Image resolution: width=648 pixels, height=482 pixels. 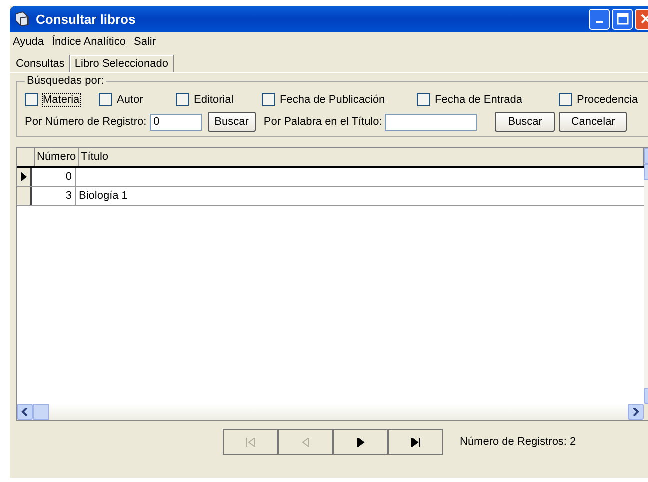 What do you see at coordinates (103, 196) in the screenshot?
I see `table-cell-text: Biología 1` at bounding box center [103, 196].